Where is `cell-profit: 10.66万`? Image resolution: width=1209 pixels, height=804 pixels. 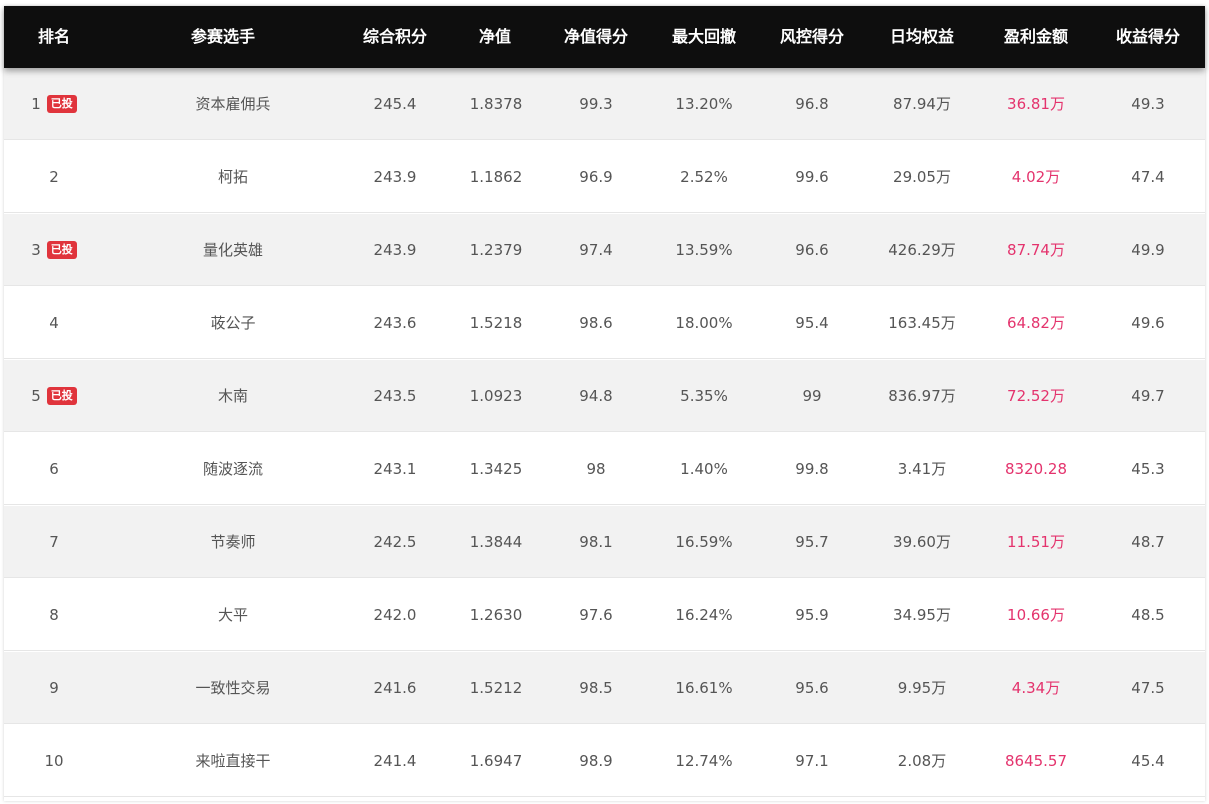 cell-profit: 10.66万 is located at coordinates (1036, 615).